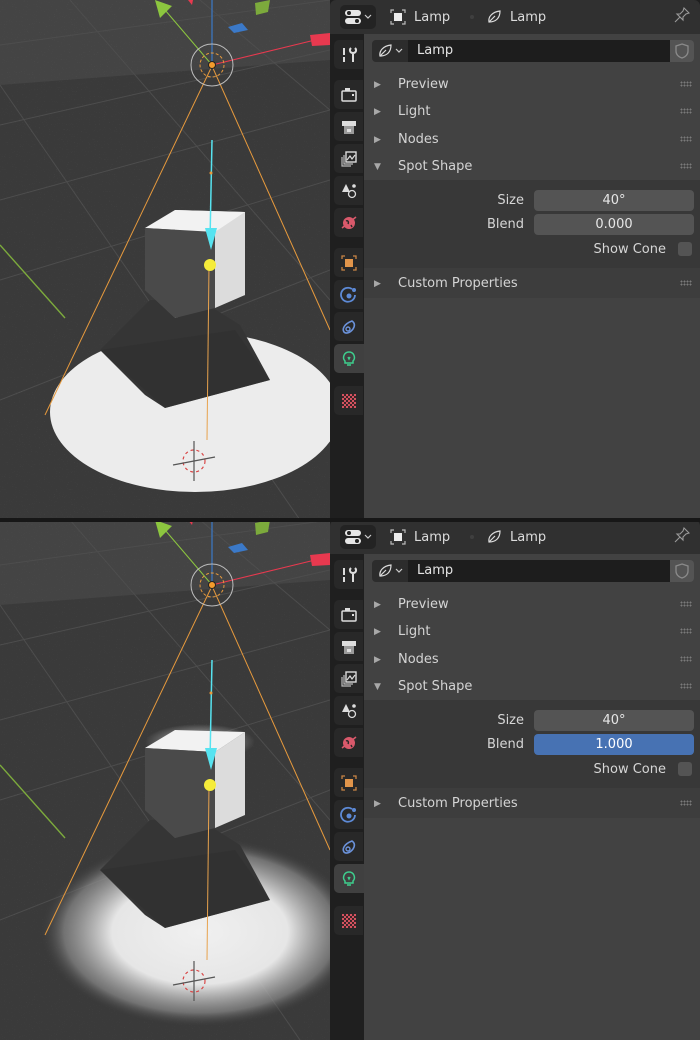  Describe the element at coordinates (414, 631) in the screenshot. I see `panel-light-label: Light` at that location.